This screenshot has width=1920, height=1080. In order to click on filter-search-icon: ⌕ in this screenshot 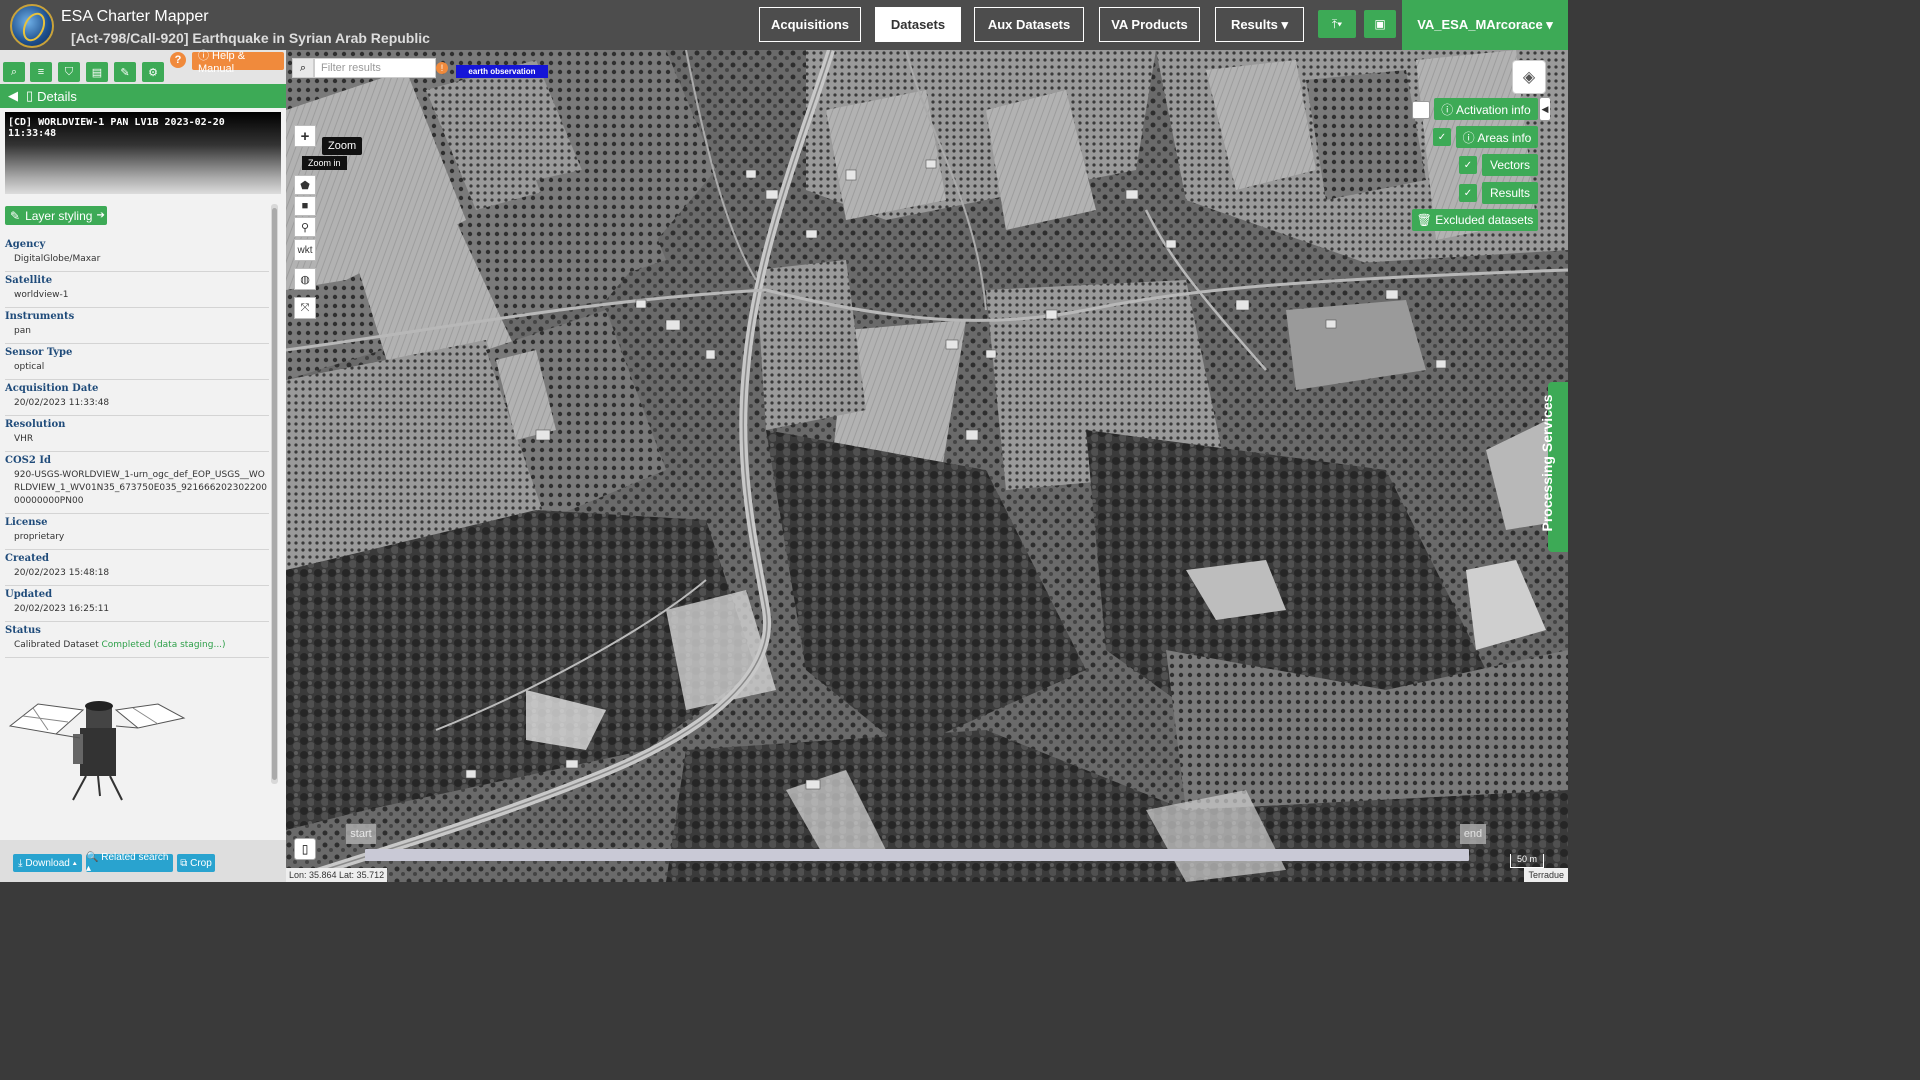, I will do `click(303, 68)`.